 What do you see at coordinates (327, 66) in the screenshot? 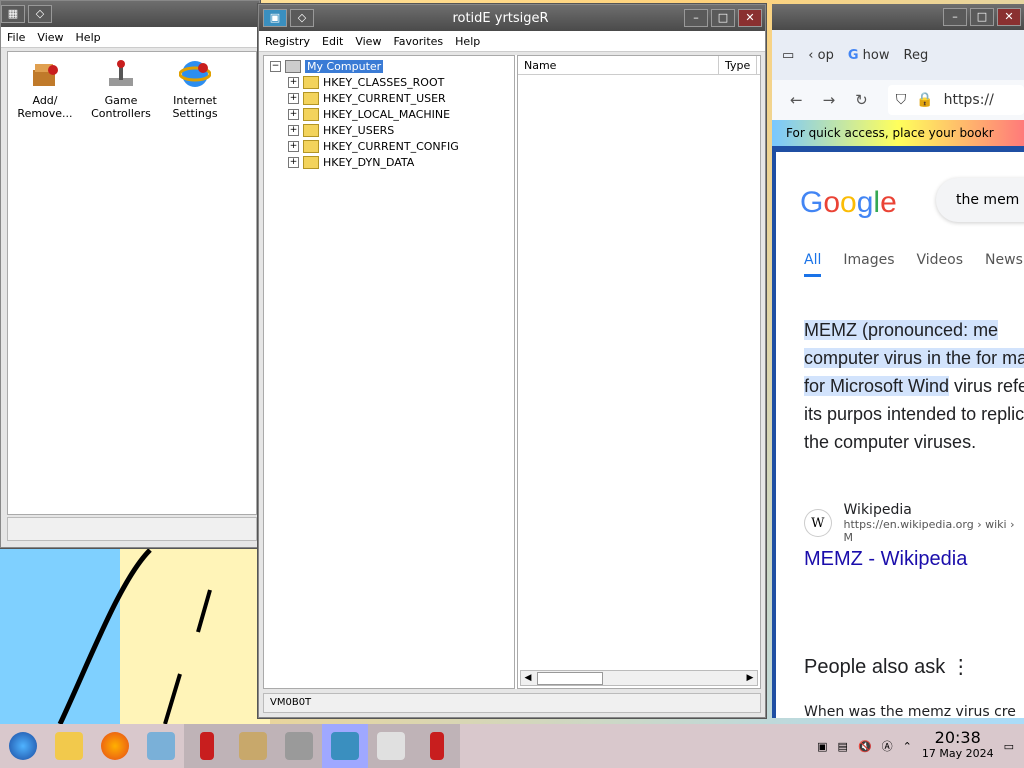
I see `tree-node-root: − My Computer` at bounding box center [327, 66].